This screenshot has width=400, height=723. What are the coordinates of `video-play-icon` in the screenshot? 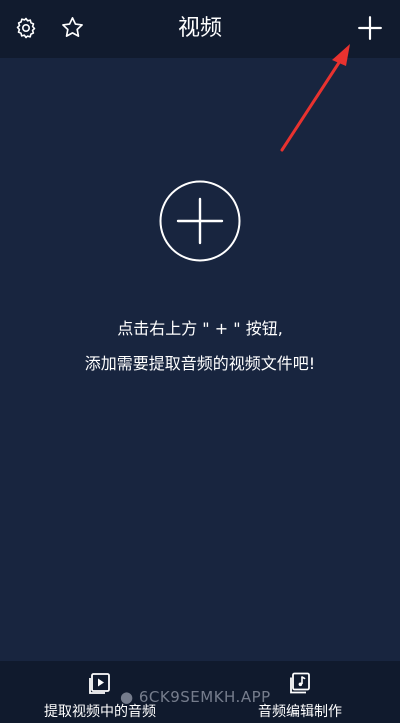 It's located at (99, 683).